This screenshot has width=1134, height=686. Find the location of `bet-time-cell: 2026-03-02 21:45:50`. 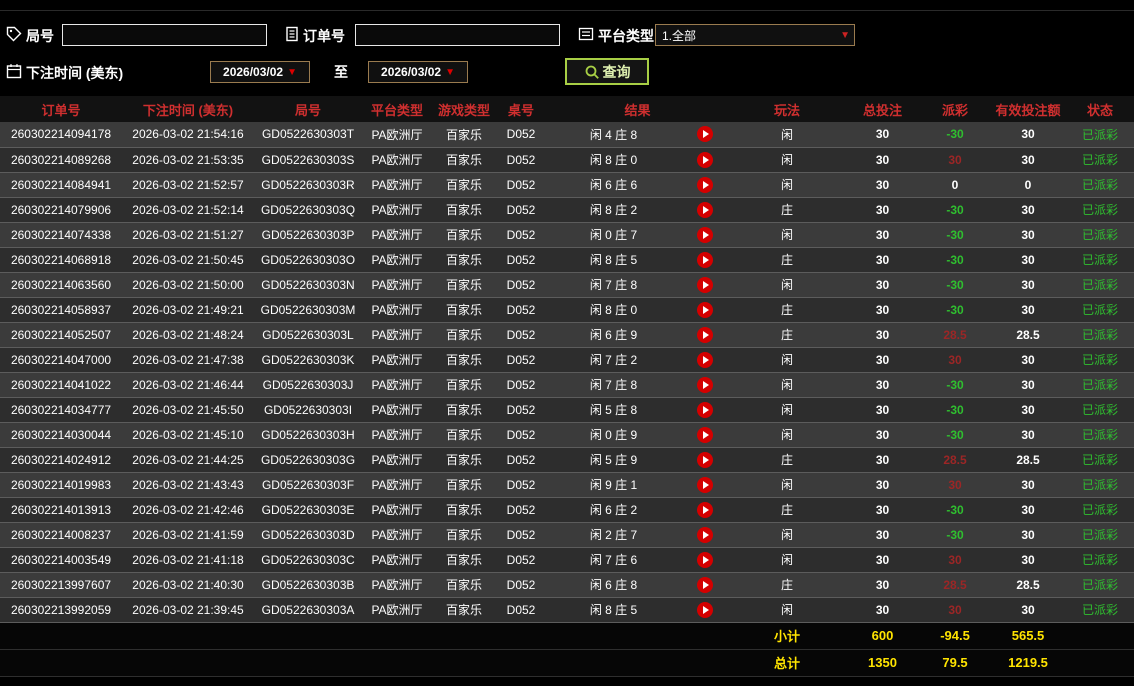

bet-time-cell: 2026-03-02 21:45:50 is located at coordinates (188, 410).